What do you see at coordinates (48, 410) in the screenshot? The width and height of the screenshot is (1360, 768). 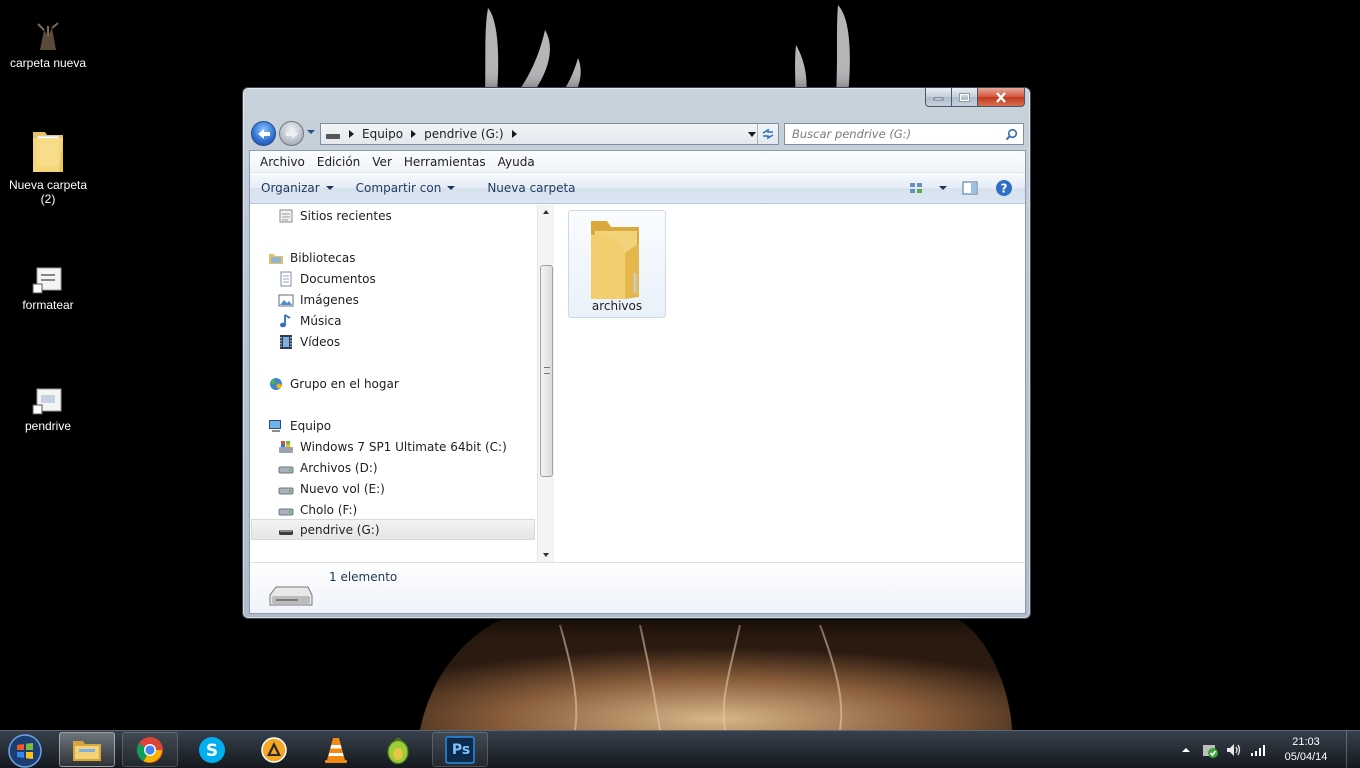 I see `desktop-icon-pendrive: pendrive` at bounding box center [48, 410].